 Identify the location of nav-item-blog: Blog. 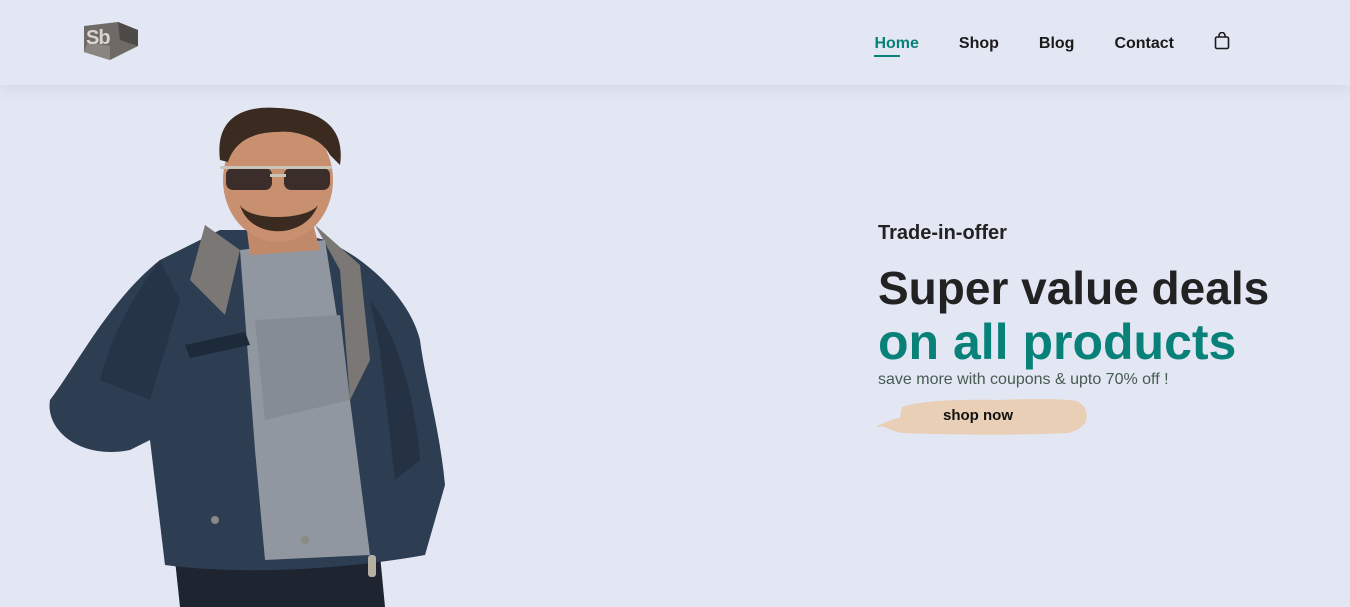
(1057, 44).